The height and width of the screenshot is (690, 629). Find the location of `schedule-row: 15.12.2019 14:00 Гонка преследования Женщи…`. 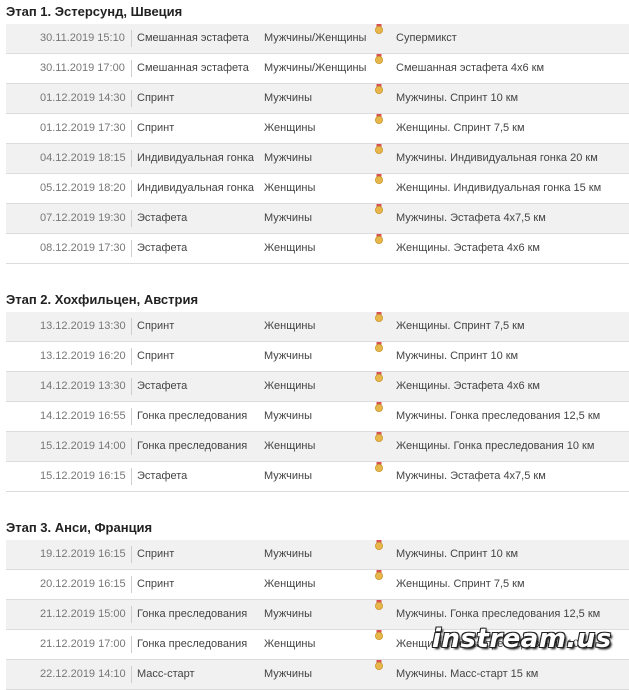

schedule-row: 15.12.2019 14:00 Гонка преследования Женщи… is located at coordinates (317, 447).